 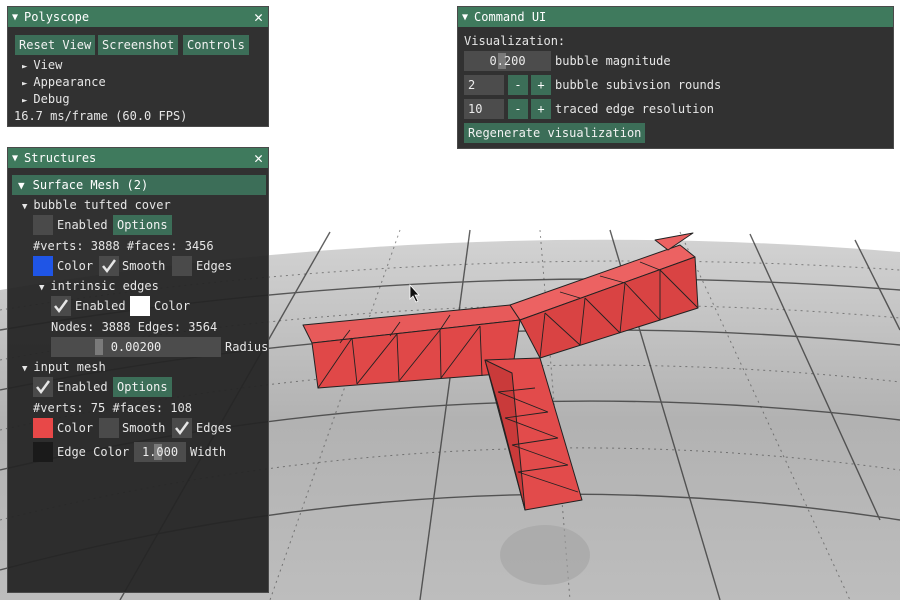 I want to click on screenshot-button: Screenshot, so click(x=138, y=45).